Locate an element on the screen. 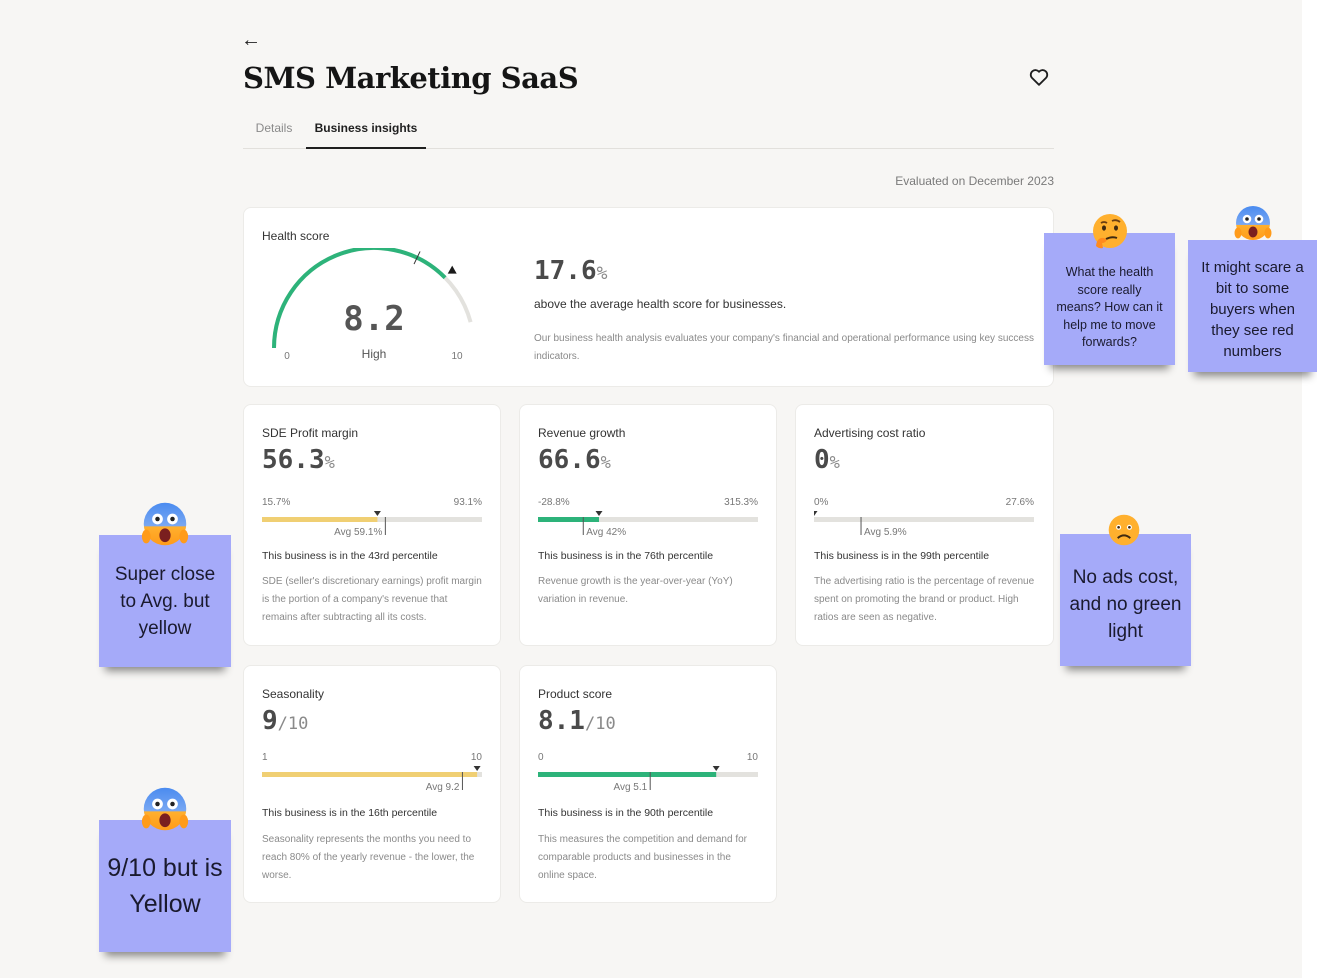 The height and width of the screenshot is (978, 1317). bar-min-label: -28.8% is located at coordinates (554, 502).